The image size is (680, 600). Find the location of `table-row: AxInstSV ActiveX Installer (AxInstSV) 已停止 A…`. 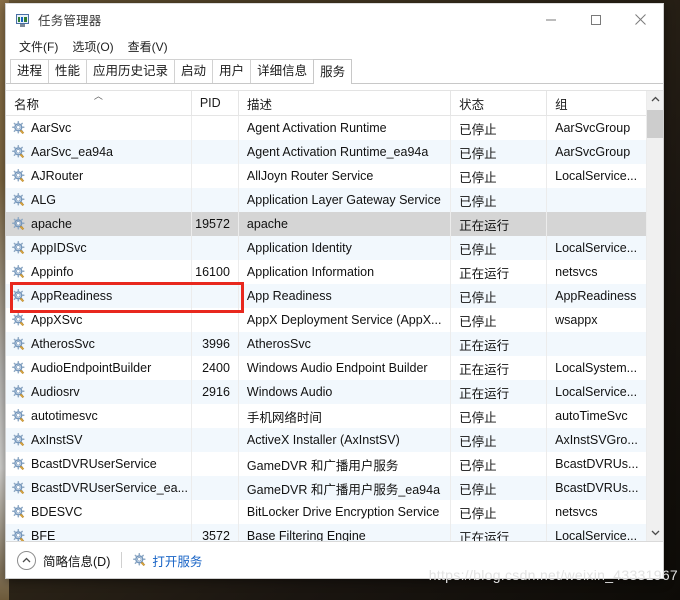

table-row: AxInstSV ActiveX Installer (AxInstSV) 已停止 A… is located at coordinates (326, 440).